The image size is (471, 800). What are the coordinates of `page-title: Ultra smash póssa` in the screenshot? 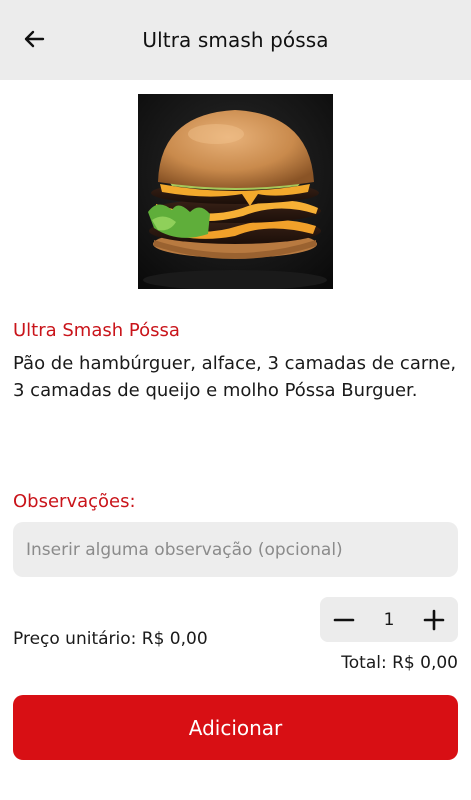 It's located at (235, 40).